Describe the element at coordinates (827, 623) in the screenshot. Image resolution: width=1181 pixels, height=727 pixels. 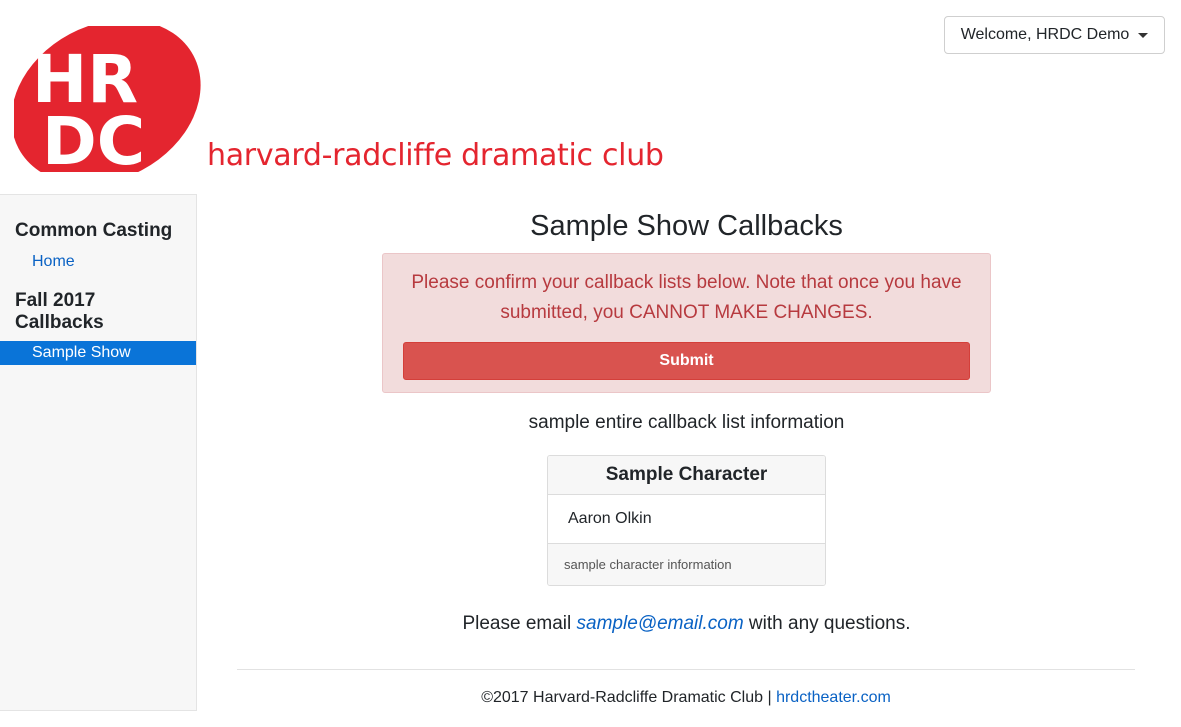
I see `contact-suffix: with any questions.` at that location.